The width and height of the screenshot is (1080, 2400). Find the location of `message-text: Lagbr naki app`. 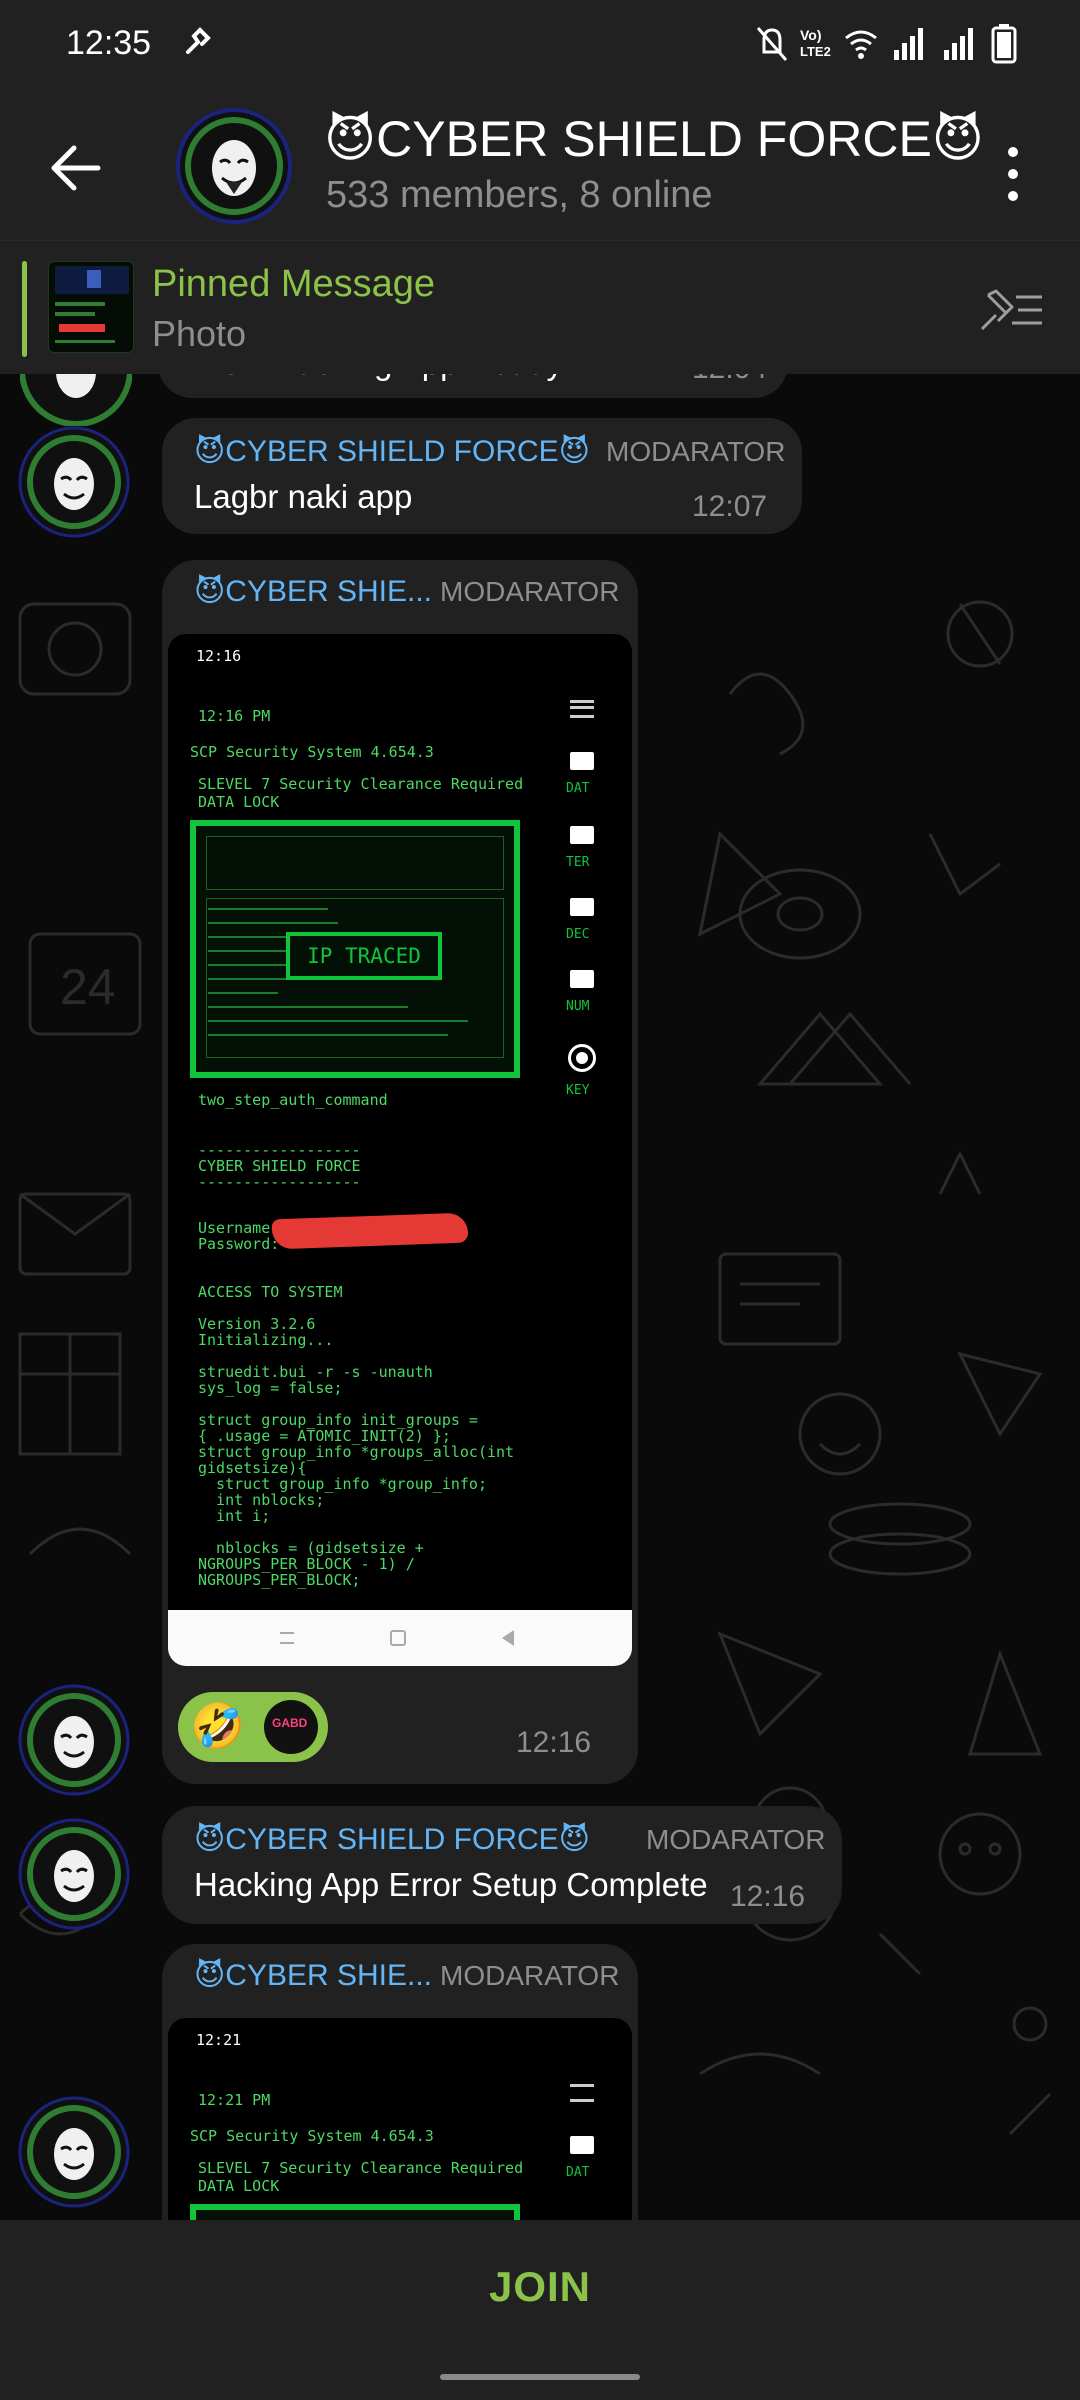

message-text: Lagbr naki app is located at coordinates (303, 496).